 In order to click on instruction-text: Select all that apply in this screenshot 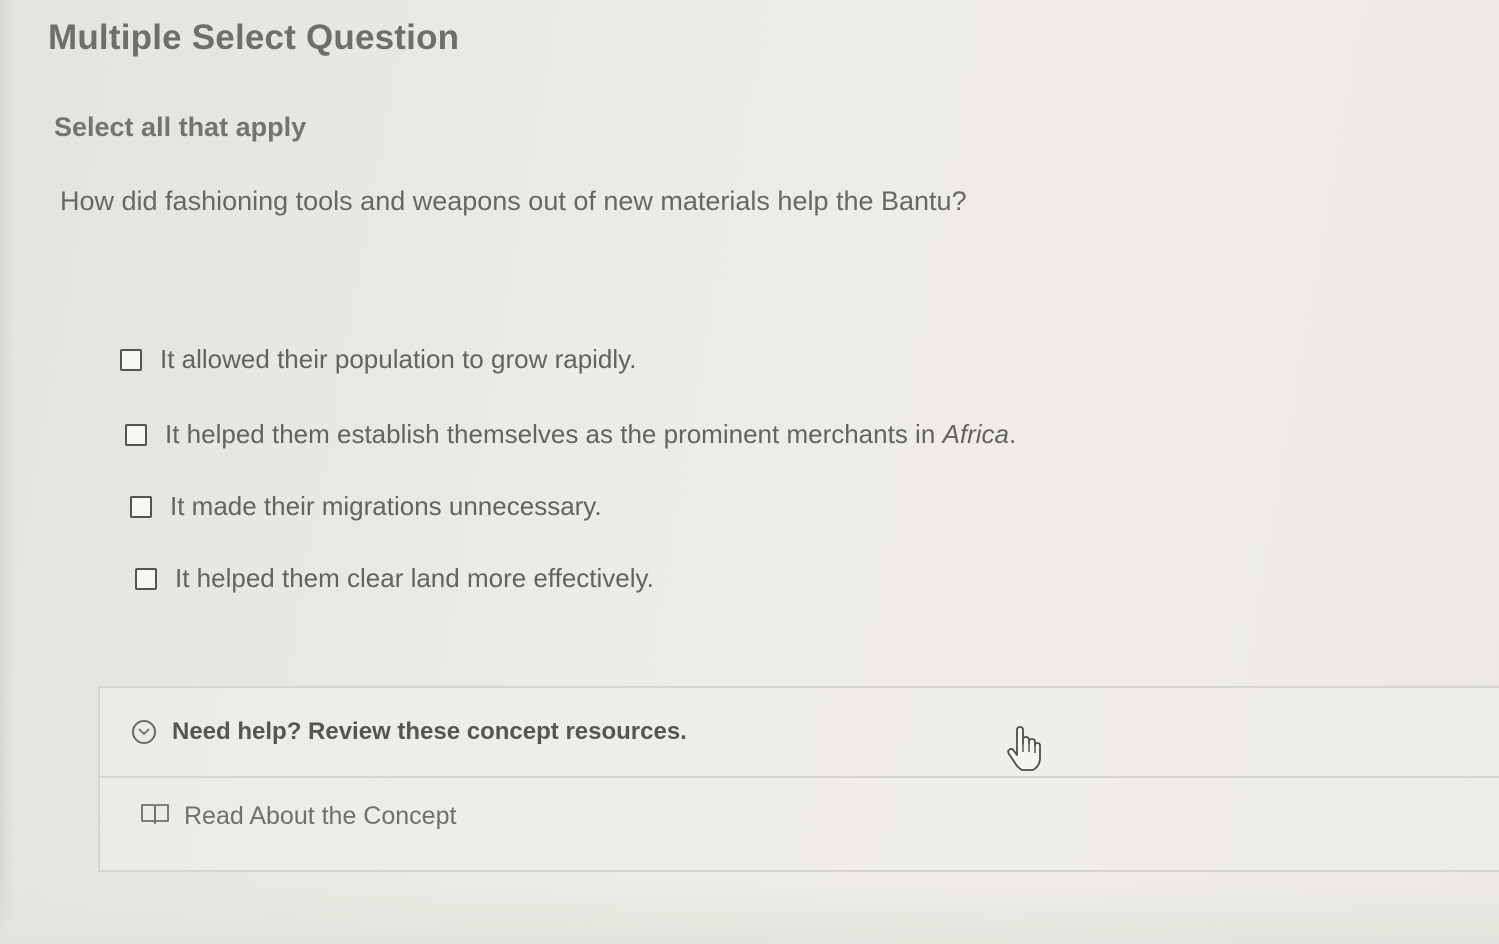, I will do `click(180, 127)`.